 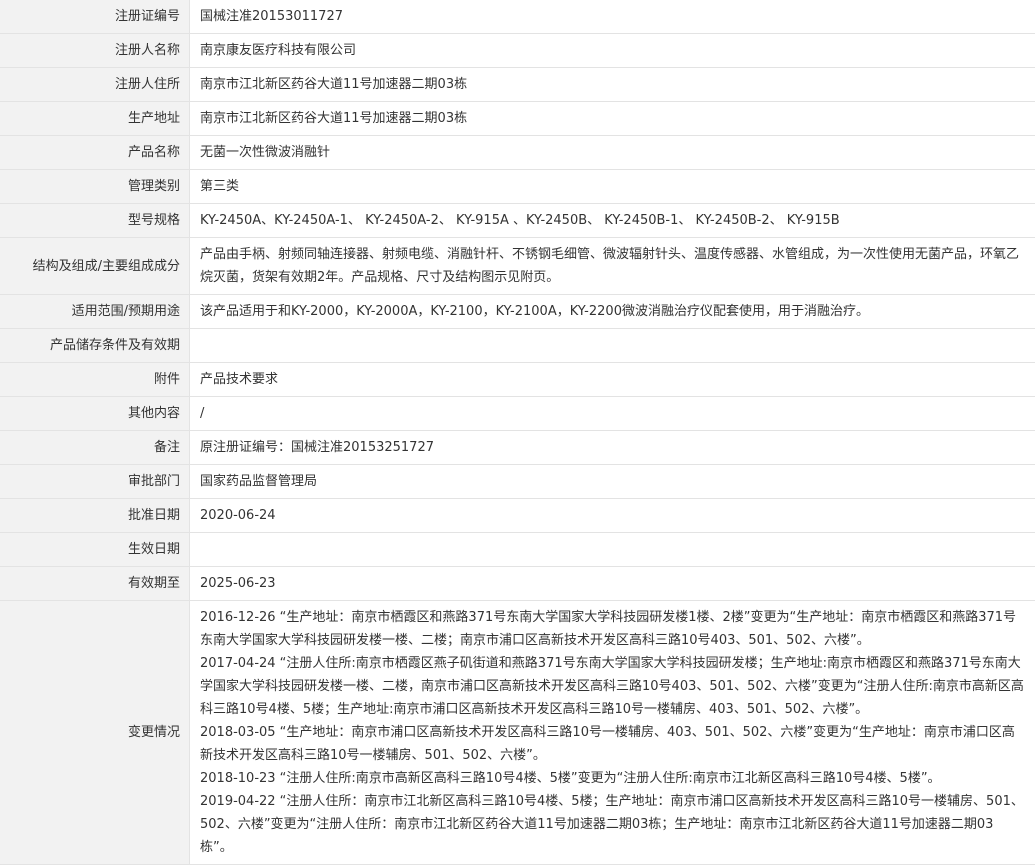 What do you see at coordinates (95, 733) in the screenshot?
I see `change-history-label: 变更情况` at bounding box center [95, 733].